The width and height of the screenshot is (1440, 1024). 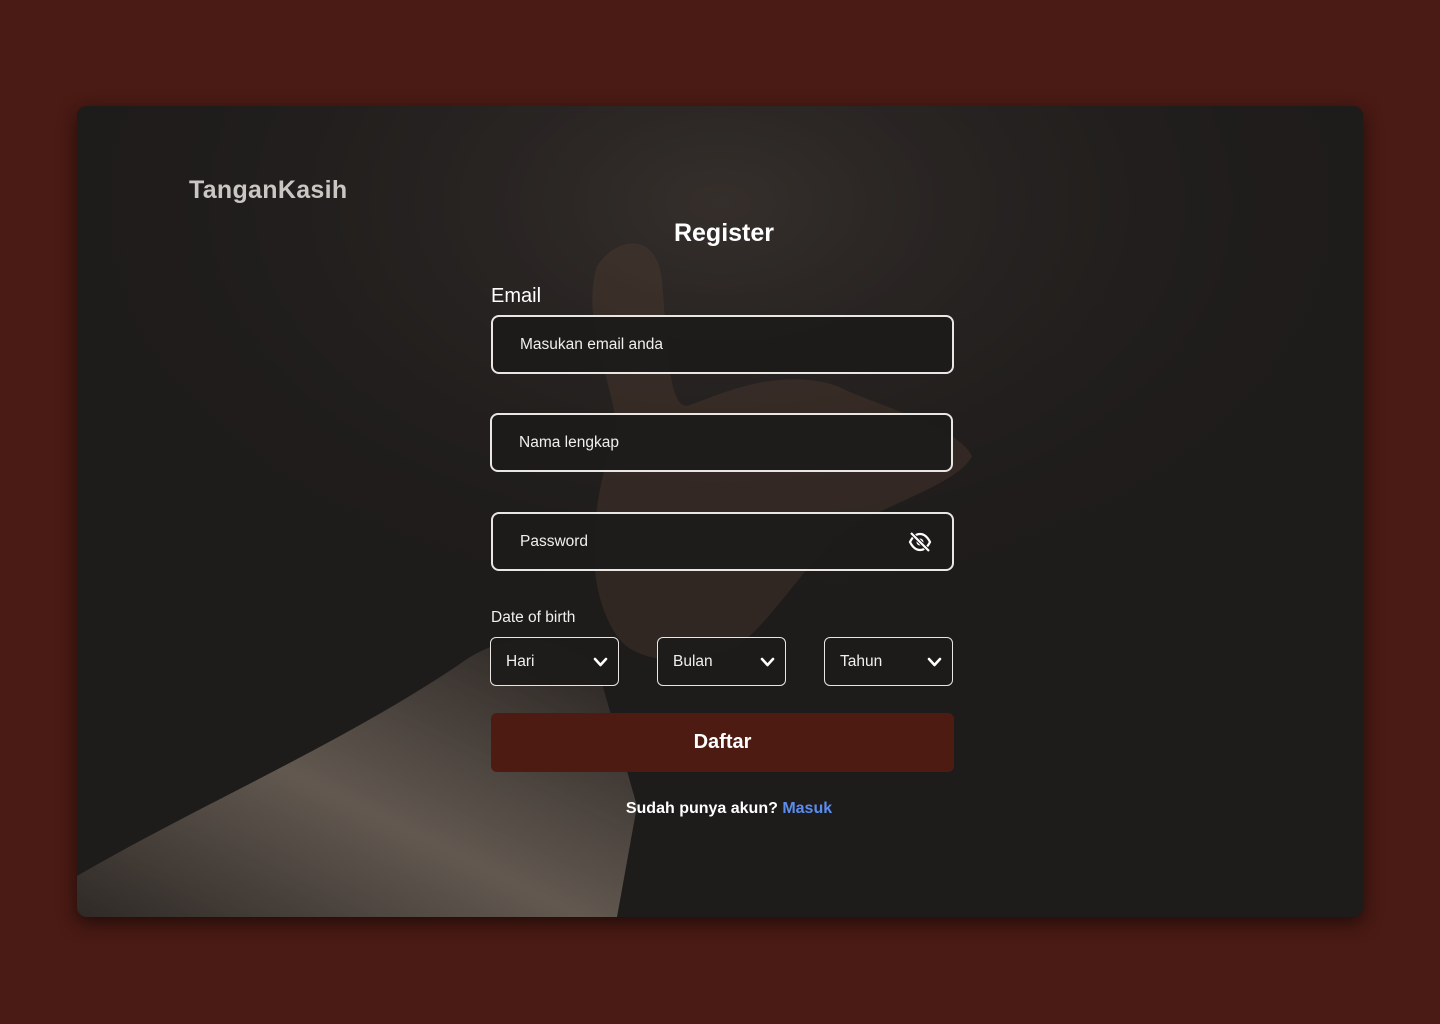 What do you see at coordinates (701, 808) in the screenshot?
I see `login-prompt-text: Sudah punya akun?` at bounding box center [701, 808].